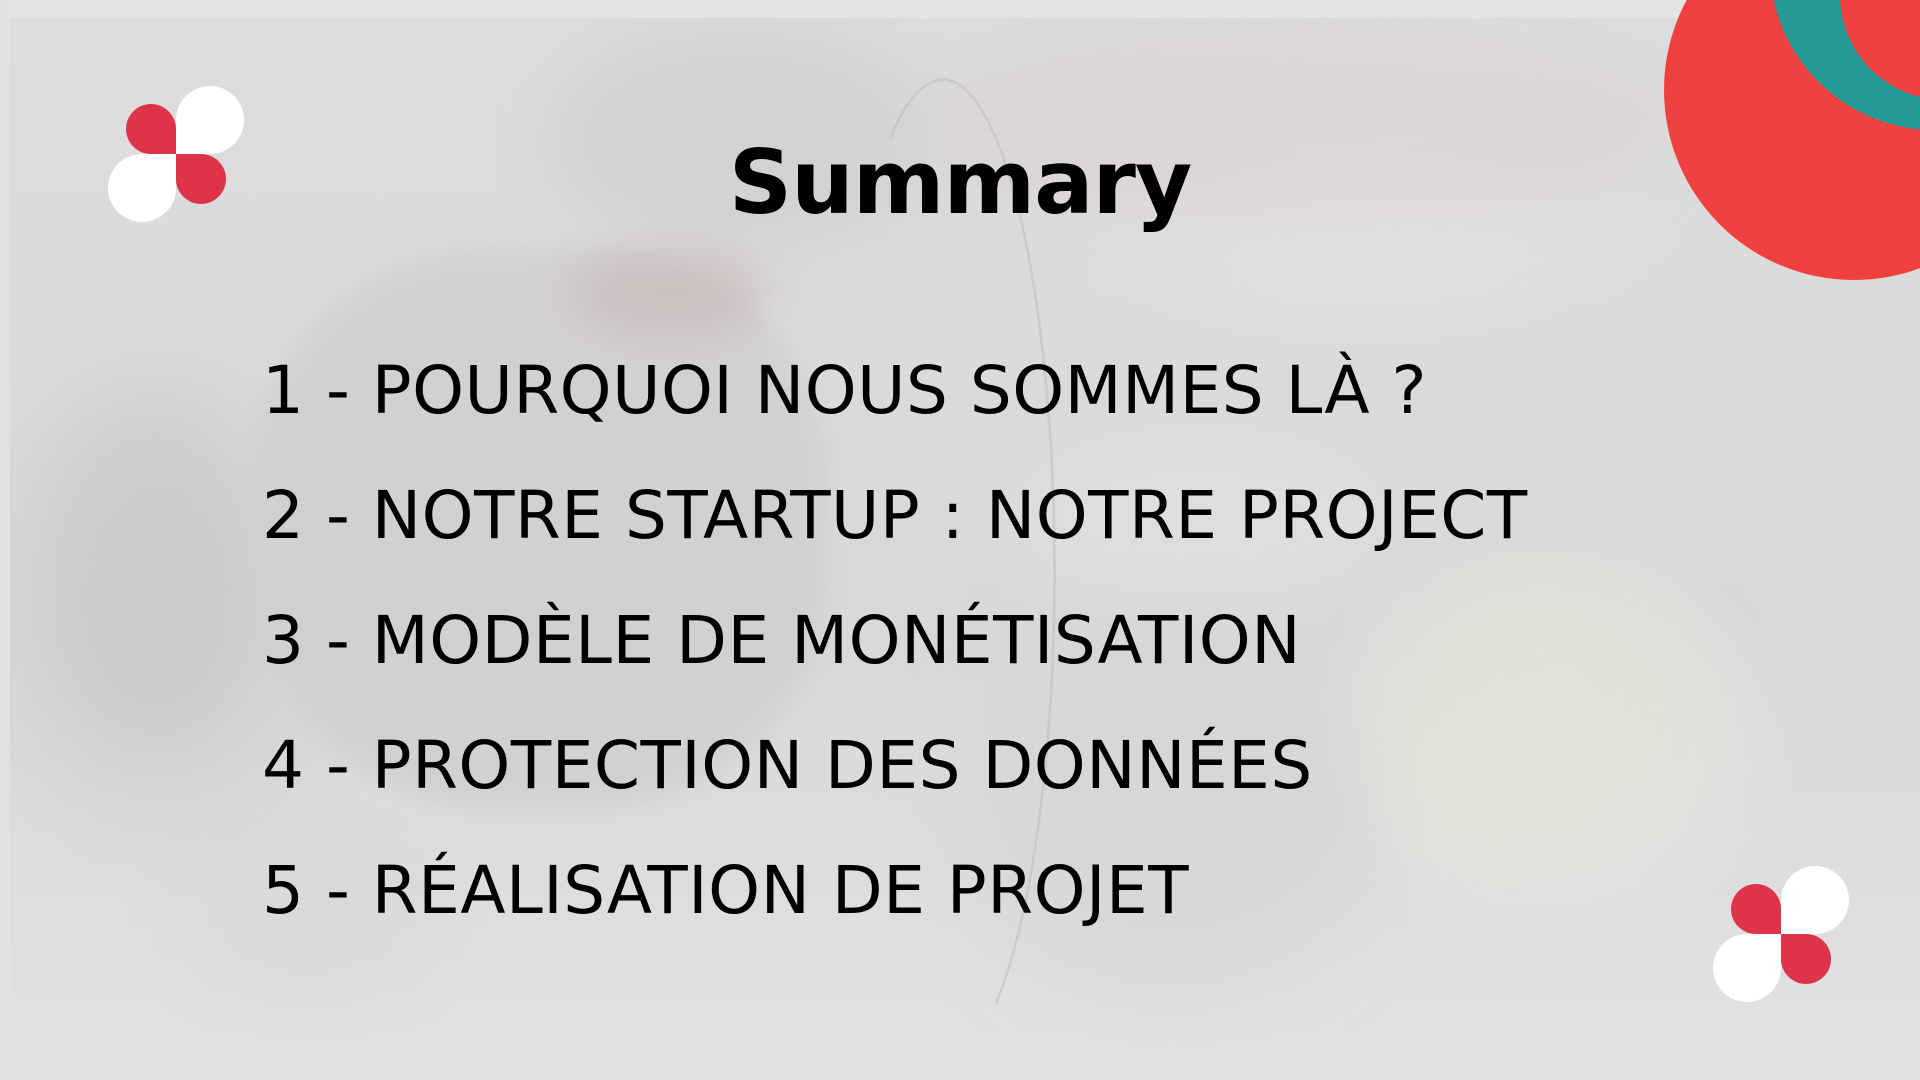  Describe the element at coordinates (895, 515) in the screenshot. I see `summary-item-2: 2 - NOTRE STARTUP : NOTRE PROJECT` at that location.